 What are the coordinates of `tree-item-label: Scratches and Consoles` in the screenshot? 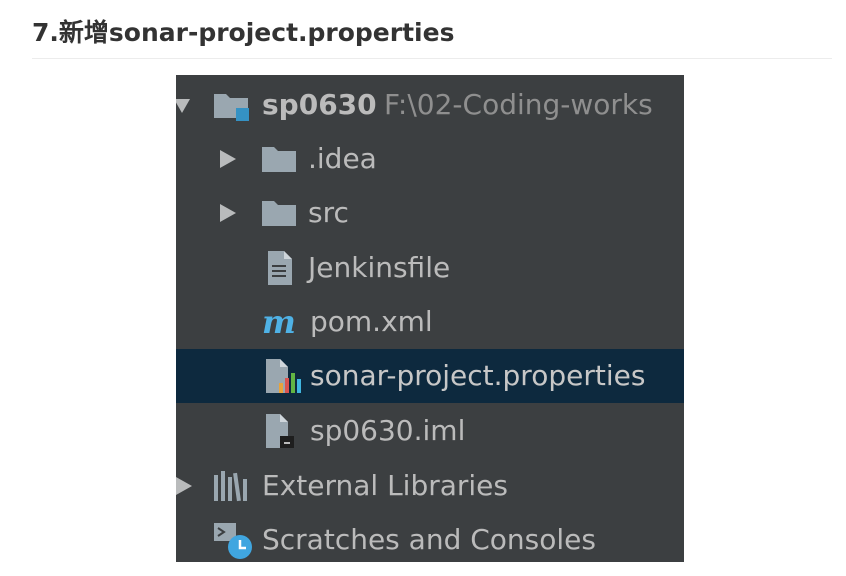 It's located at (429, 539).